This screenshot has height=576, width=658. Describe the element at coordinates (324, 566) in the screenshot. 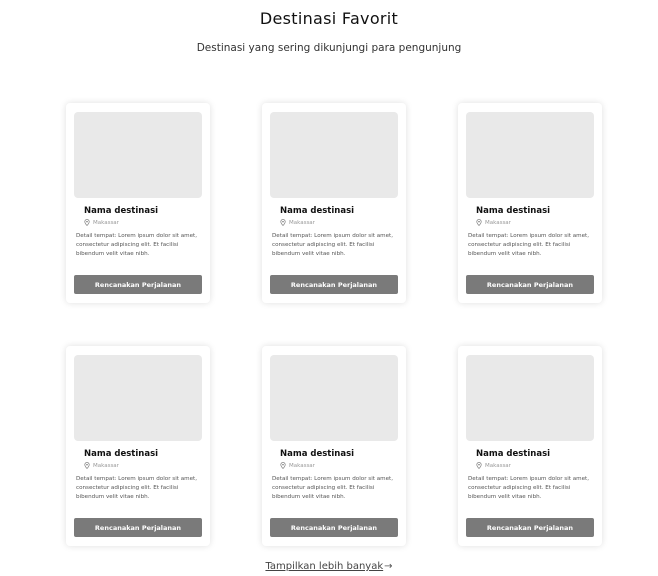

I see `show-more-link: Tampilkan lebih banyak` at that location.